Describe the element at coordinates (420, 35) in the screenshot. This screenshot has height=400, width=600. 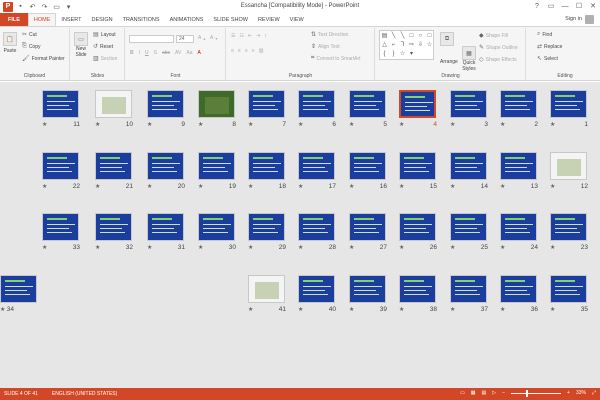
I see `shape-oval-icon: ○` at that location.